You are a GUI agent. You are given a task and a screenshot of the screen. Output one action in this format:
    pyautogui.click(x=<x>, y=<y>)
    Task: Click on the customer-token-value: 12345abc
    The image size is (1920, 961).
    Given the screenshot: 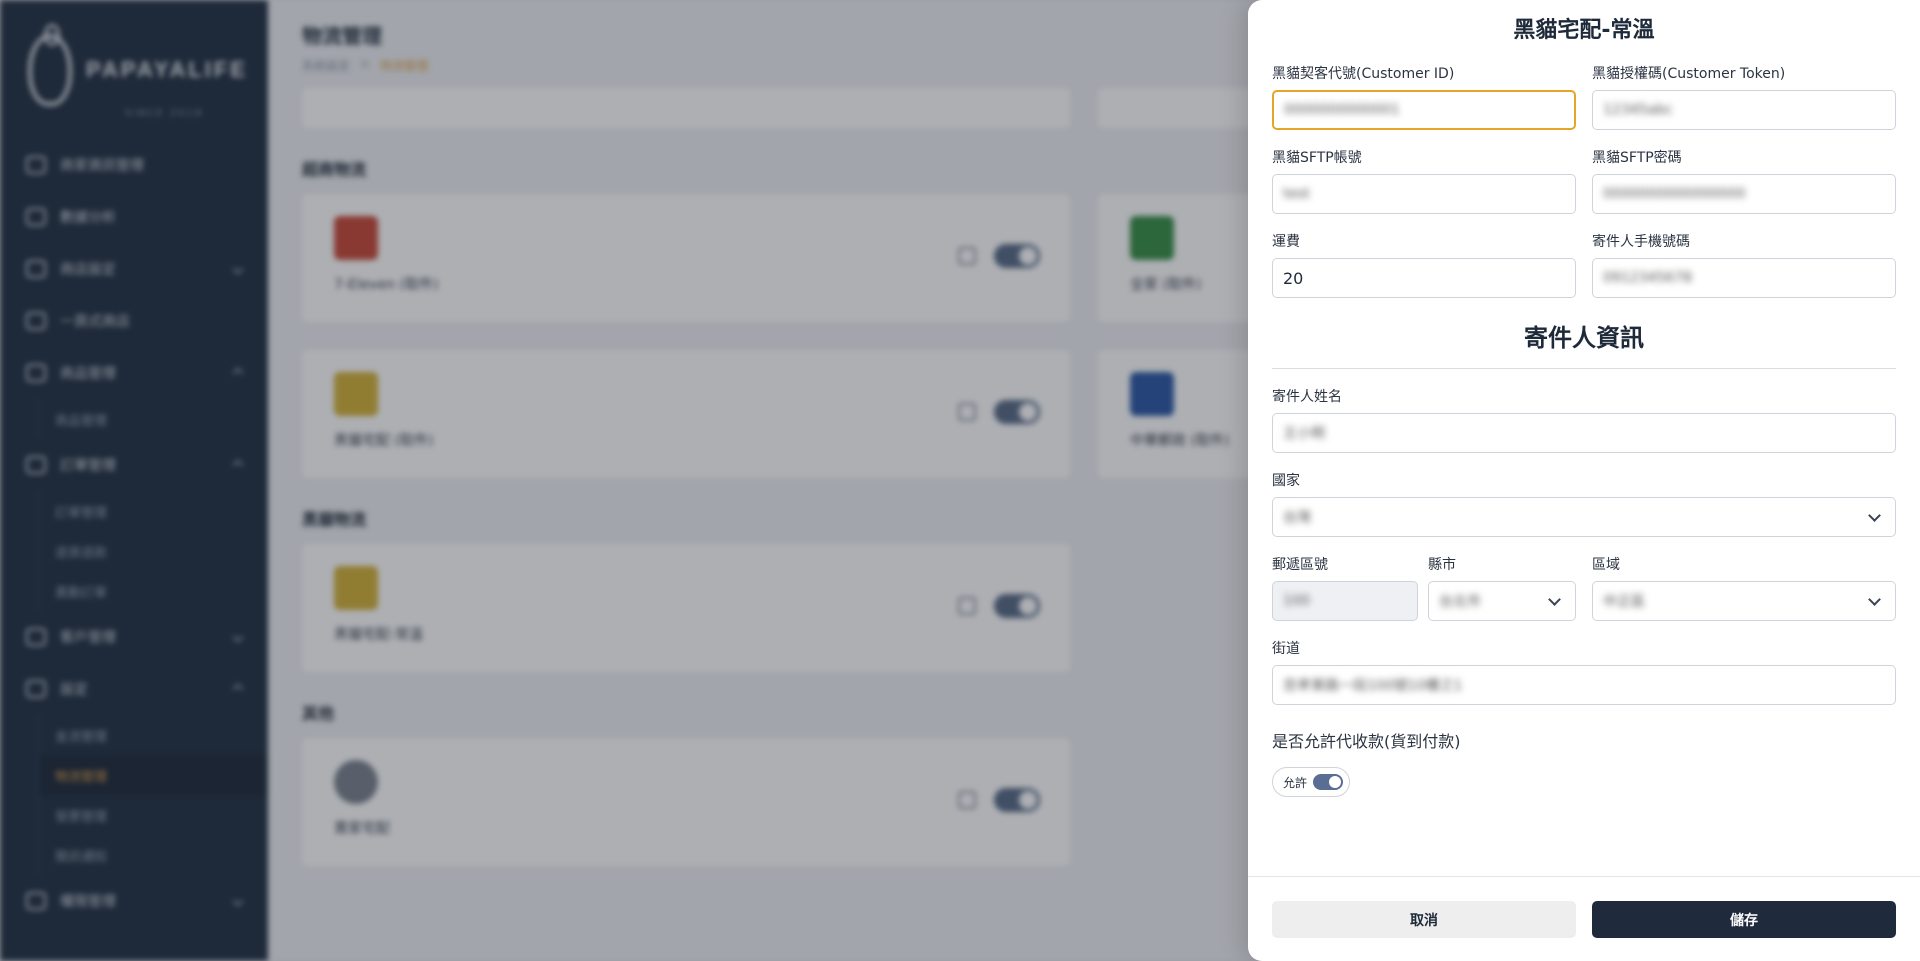 What is the action you would take?
    pyautogui.click(x=1638, y=110)
    